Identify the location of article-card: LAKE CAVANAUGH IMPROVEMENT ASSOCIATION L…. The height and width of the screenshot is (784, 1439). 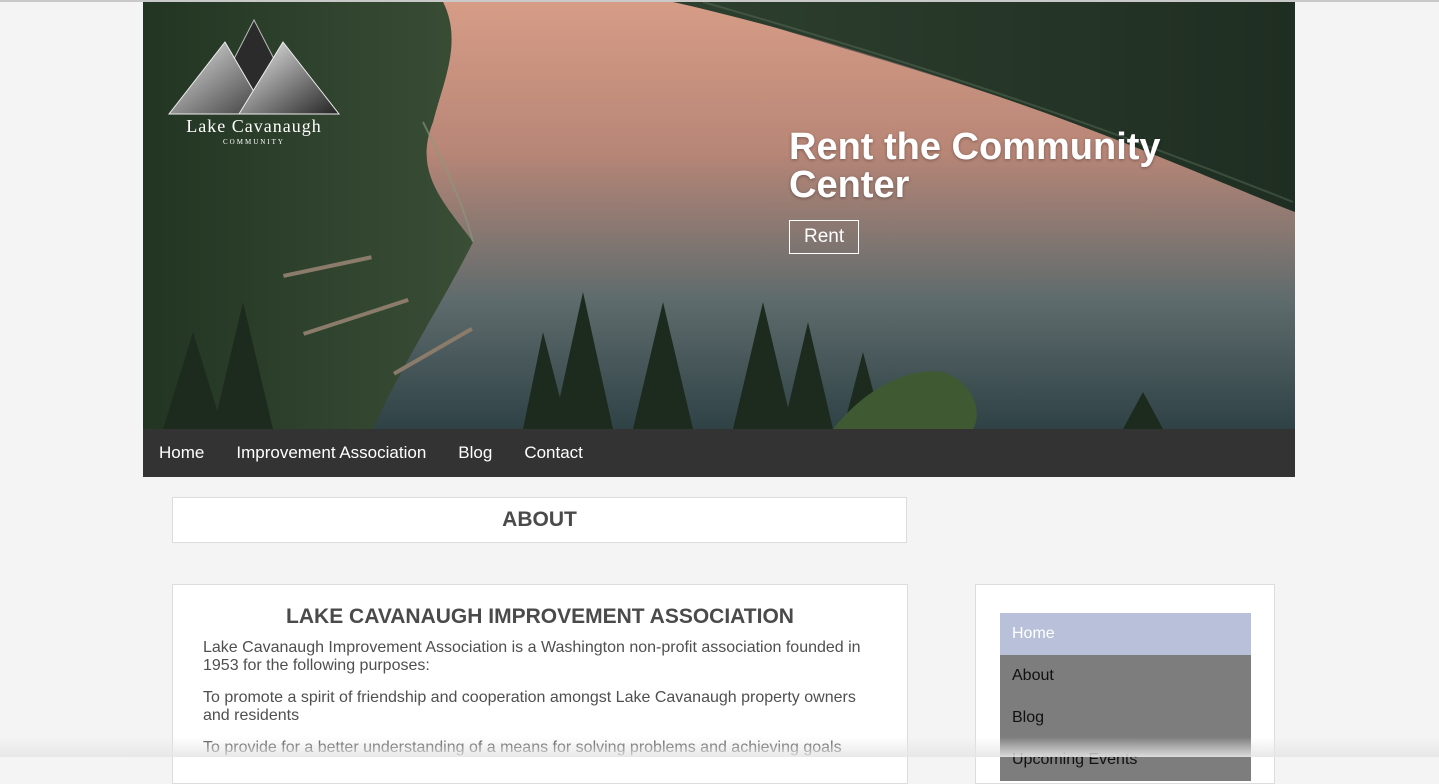
(540, 684).